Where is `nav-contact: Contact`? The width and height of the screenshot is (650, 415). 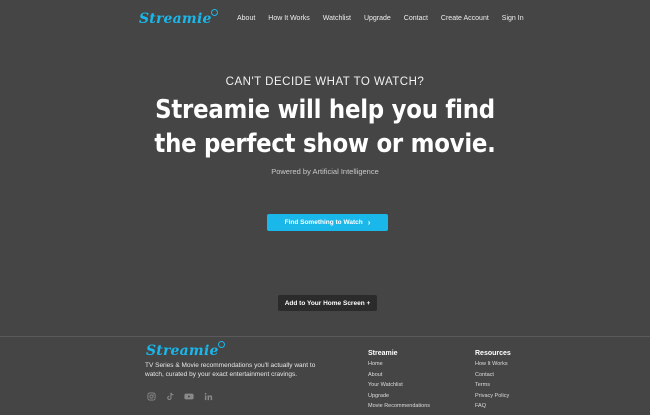 nav-contact: Contact is located at coordinates (416, 18).